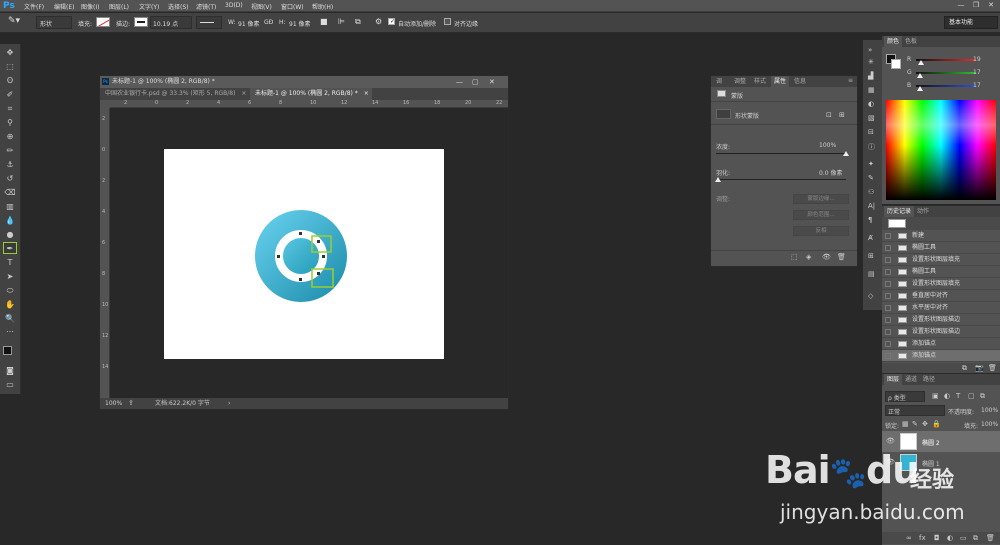  Describe the element at coordinates (941, 332) in the screenshot. I see `history-item: 设置形状图层描边` at that location.